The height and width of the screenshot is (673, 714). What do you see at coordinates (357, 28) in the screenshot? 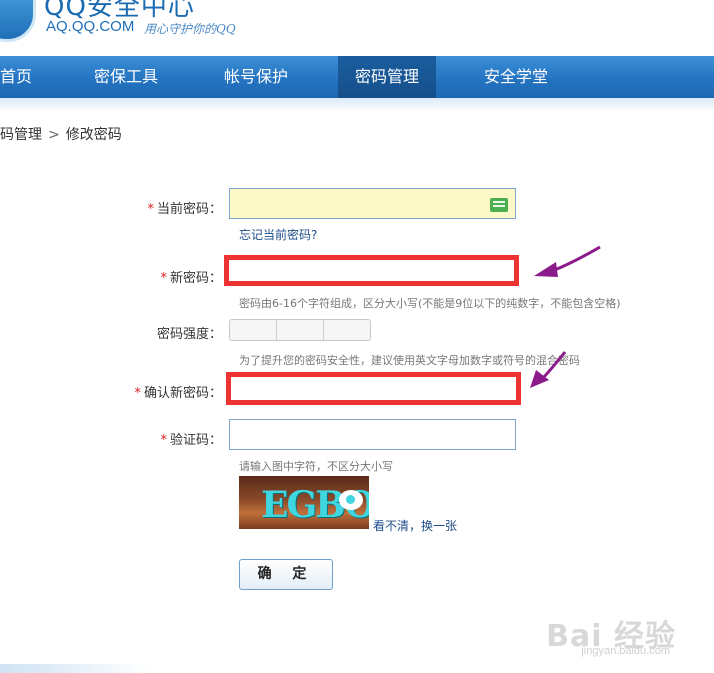
I see `site-header: QQ安全中心 AQ.QQ.COM 用心守护你的QQ` at bounding box center [357, 28].